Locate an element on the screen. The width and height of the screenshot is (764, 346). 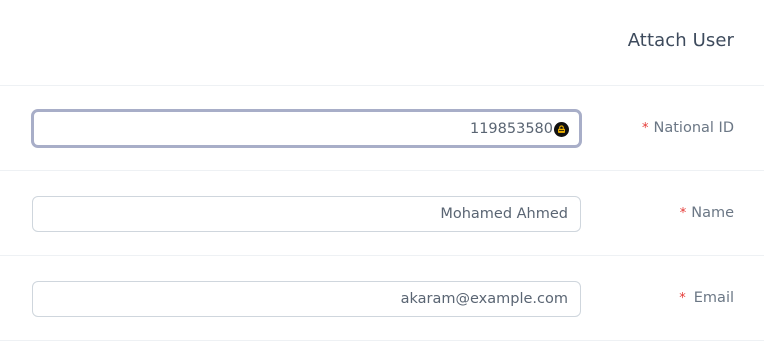
dialog-title: Attach User is located at coordinates (680, 40).